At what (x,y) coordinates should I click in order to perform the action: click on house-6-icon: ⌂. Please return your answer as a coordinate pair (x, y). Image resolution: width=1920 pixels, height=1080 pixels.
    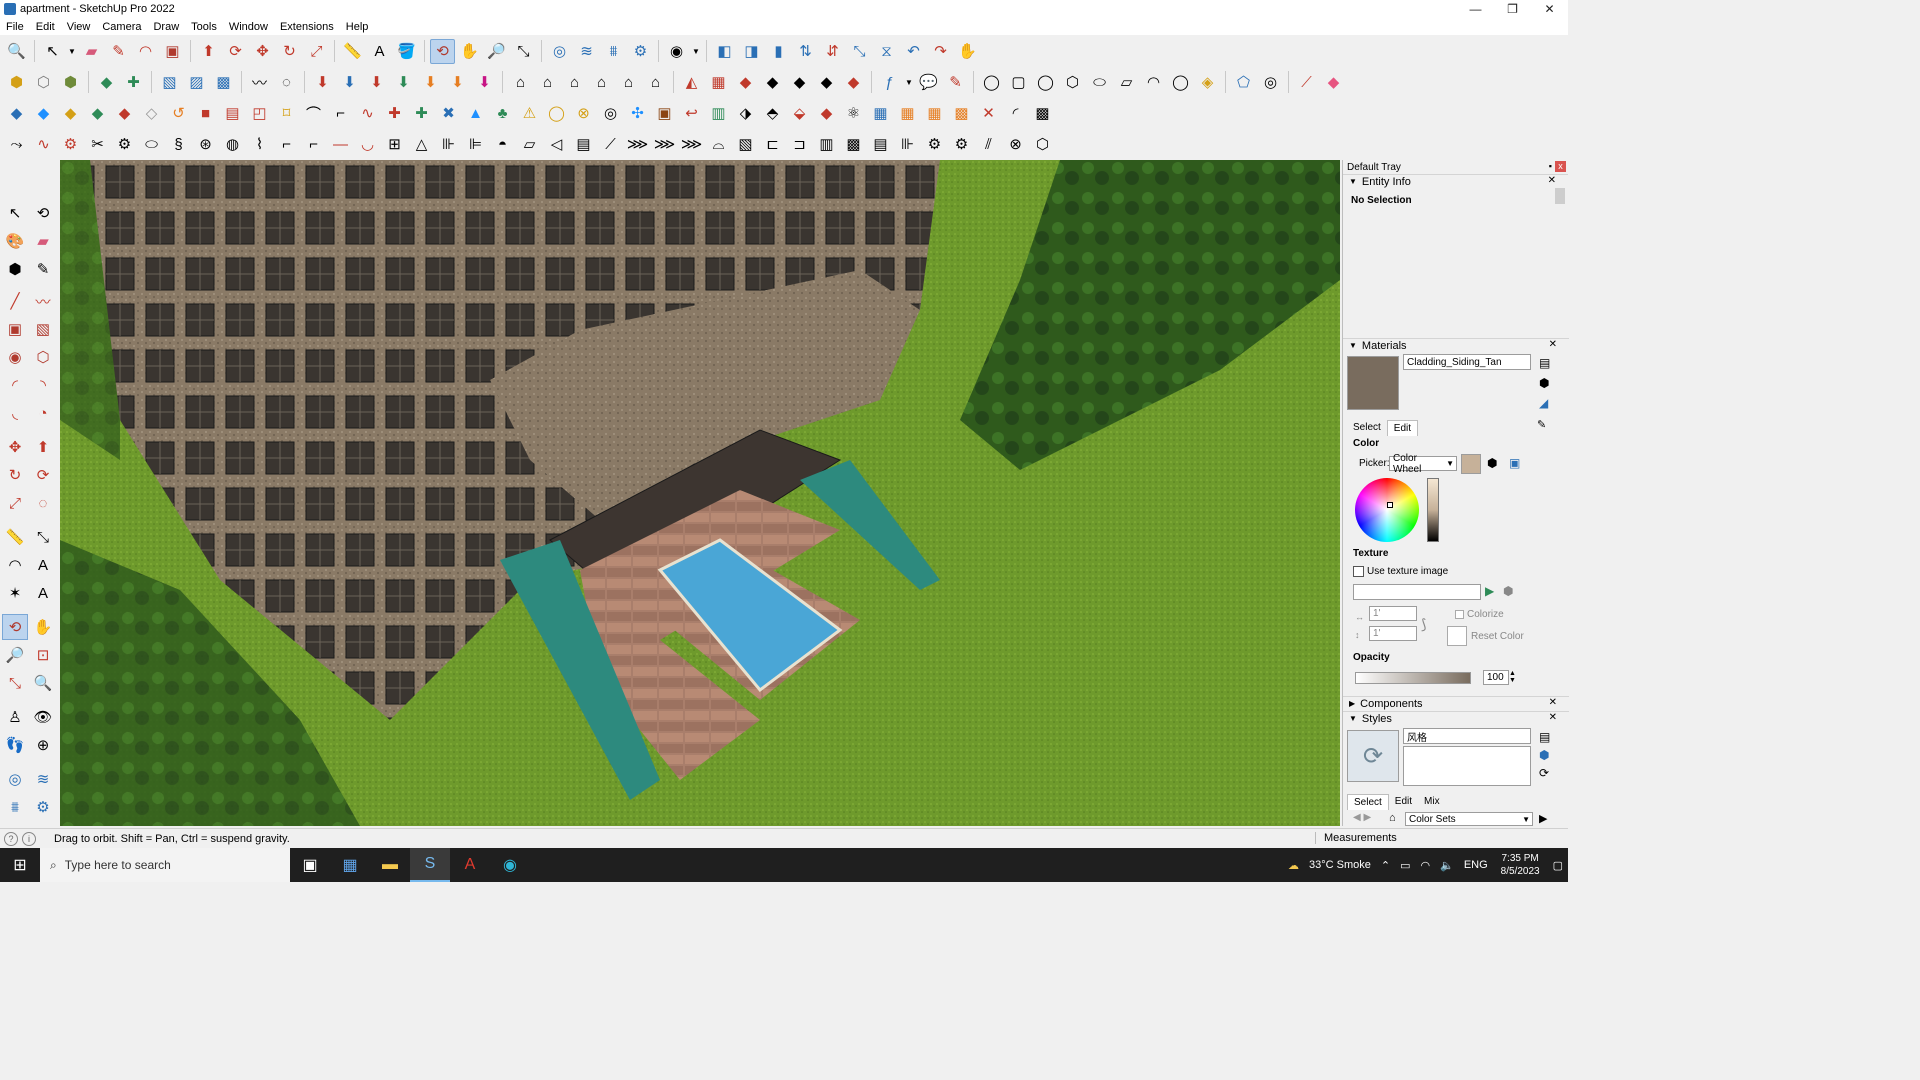
    Looking at the image, I should click on (655, 82).